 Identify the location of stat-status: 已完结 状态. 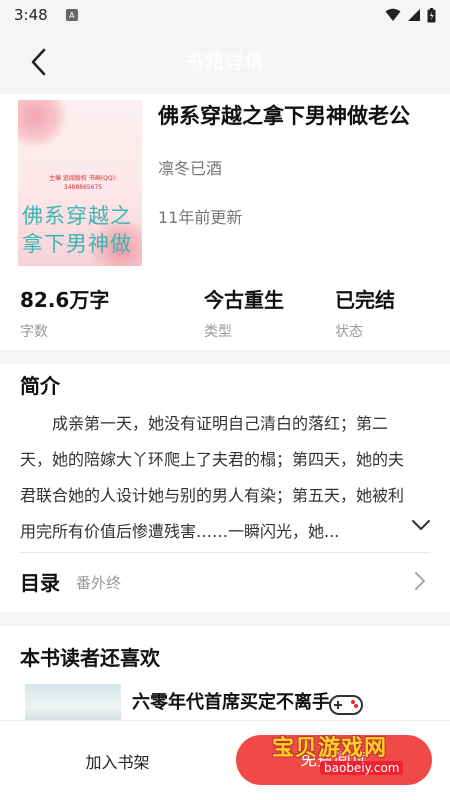
(365, 312).